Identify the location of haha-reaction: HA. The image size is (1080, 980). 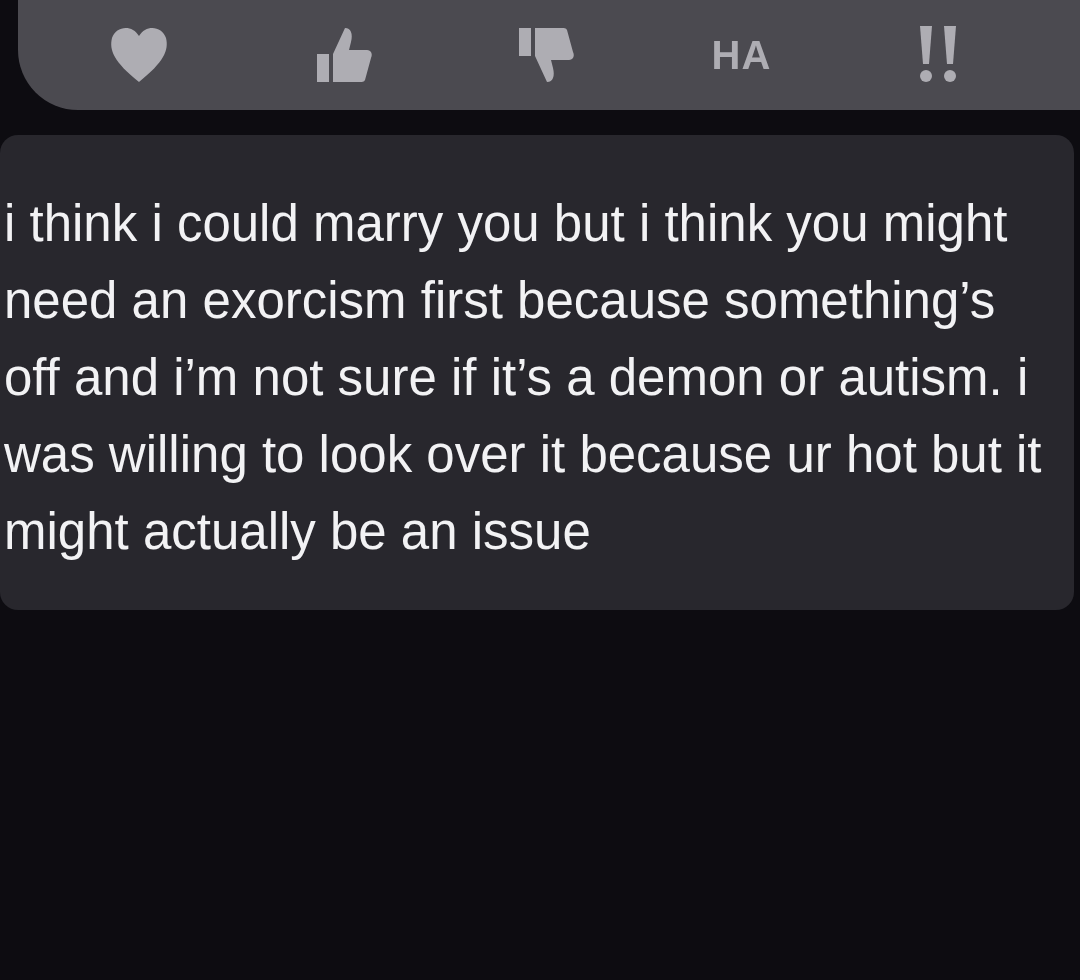
(741, 55).